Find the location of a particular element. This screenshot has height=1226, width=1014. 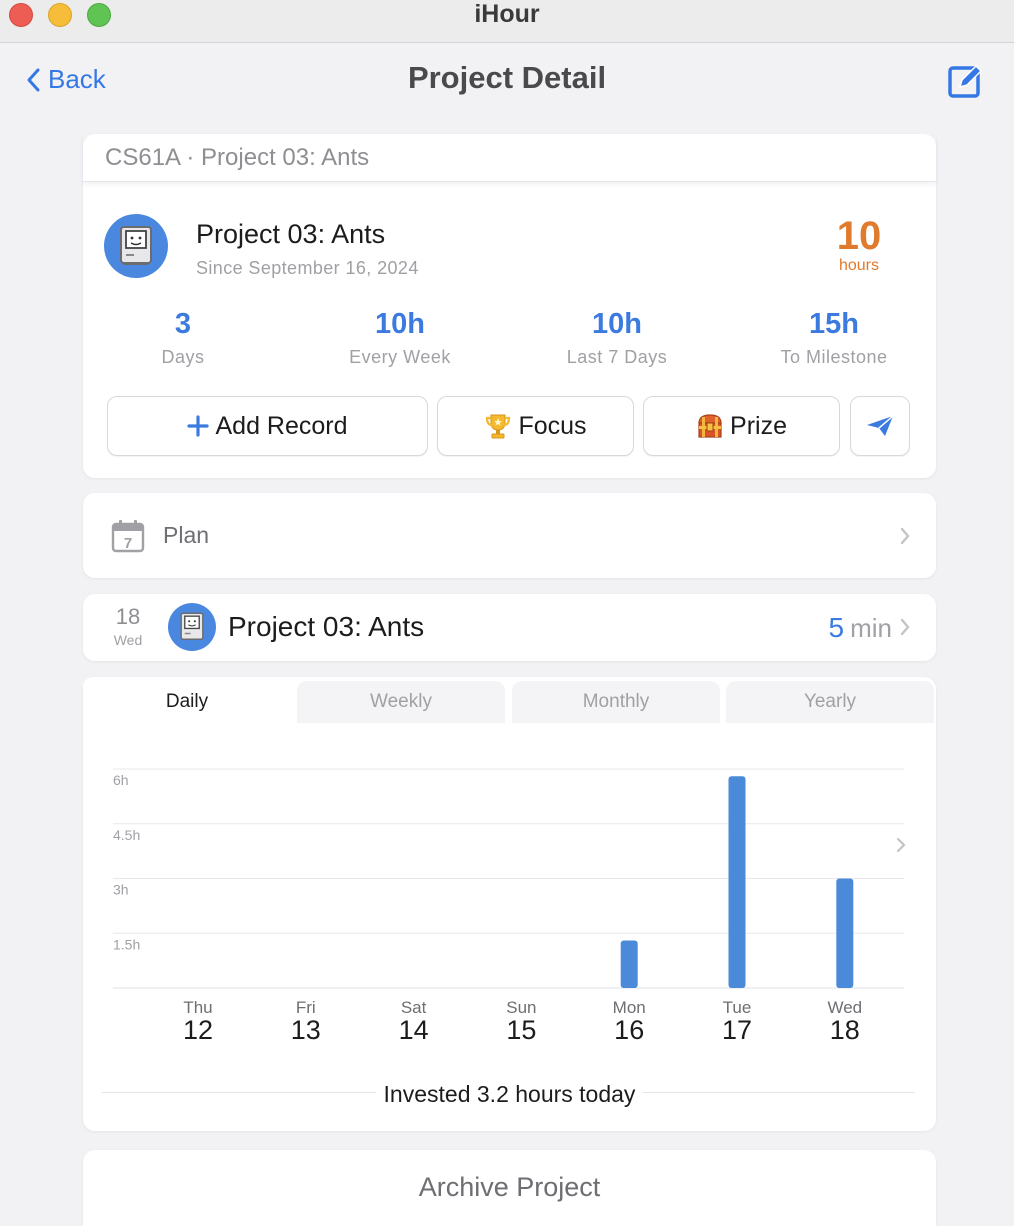

tab-yearly: Yearly is located at coordinates (830, 702).